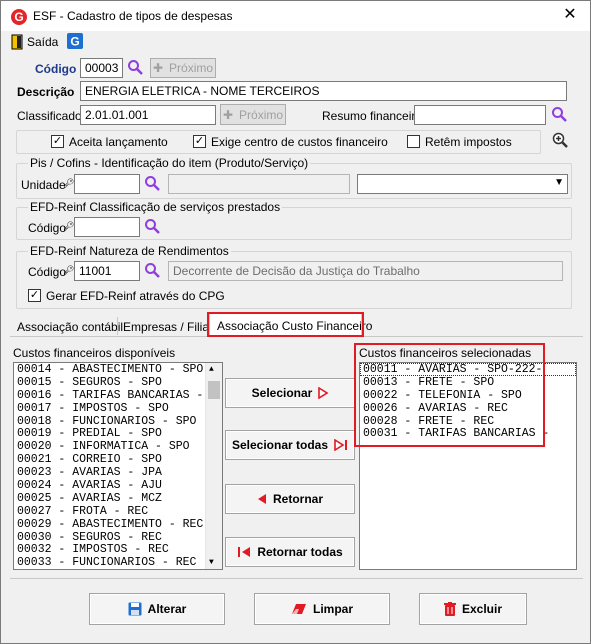 Image resolution: width=591 pixels, height=644 pixels. Describe the element at coordinates (118, 434) in the screenshot. I see `list-item: 00019 - PREDIAL - SPO` at that location.